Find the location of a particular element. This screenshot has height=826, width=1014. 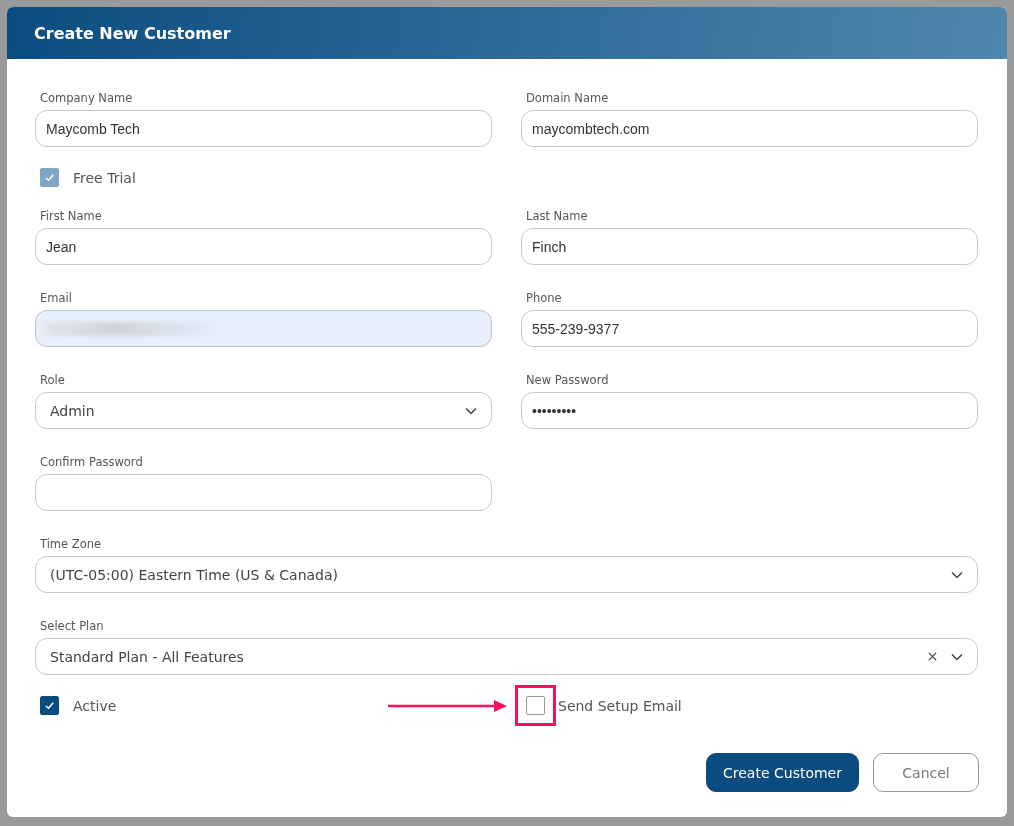

input-field: Finch is located at coordinates (749, 246).